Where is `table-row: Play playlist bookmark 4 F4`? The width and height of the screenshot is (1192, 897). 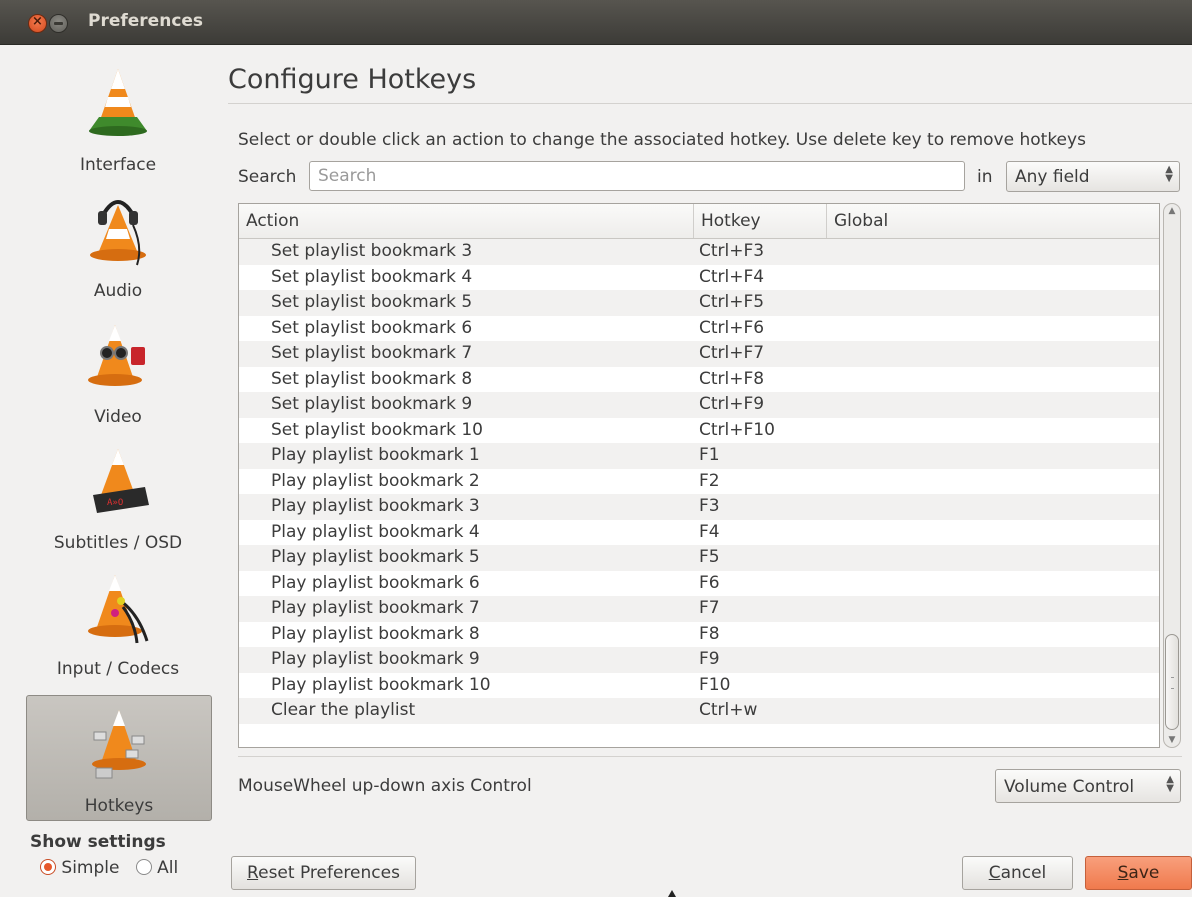
table-row: Play playlist bookmark 4 F4 is located at coordinates (699, 532).